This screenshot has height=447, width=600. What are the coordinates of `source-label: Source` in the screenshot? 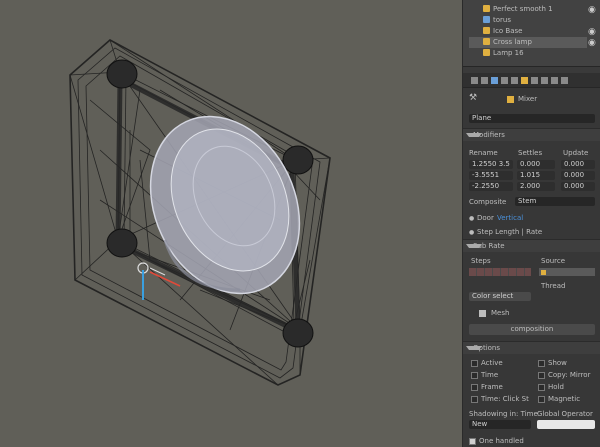 It's located at (553, 261).